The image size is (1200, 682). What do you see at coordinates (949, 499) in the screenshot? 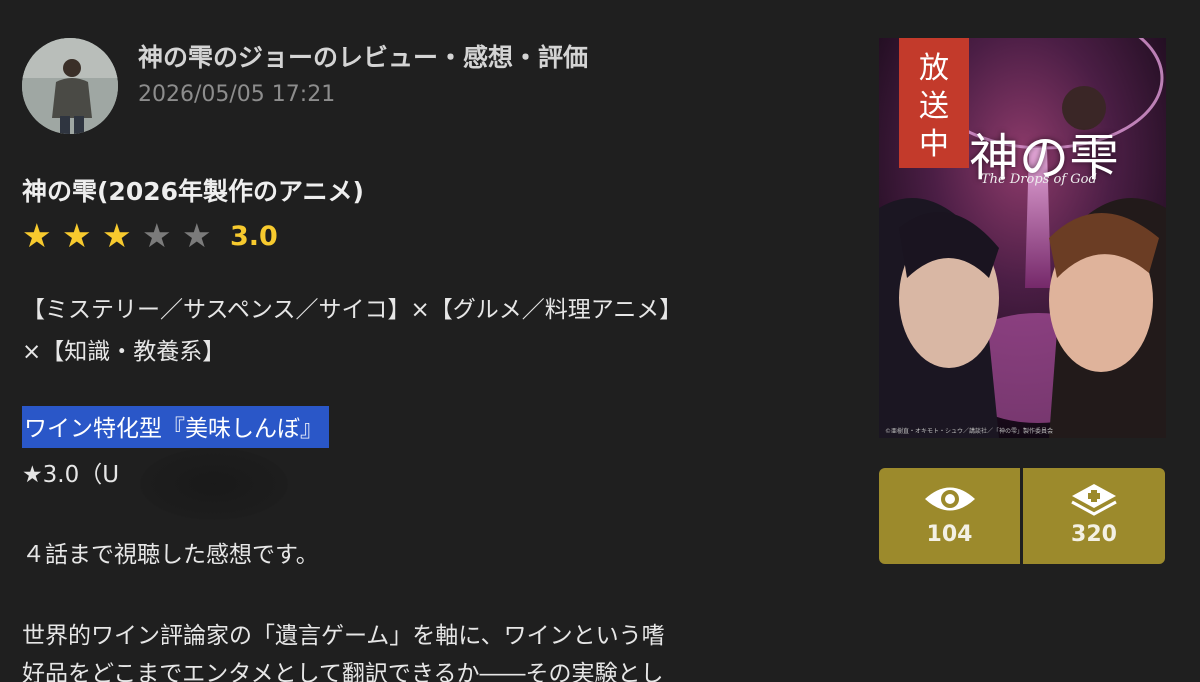
I see `eye-icon` at bounding box center [949, 499].